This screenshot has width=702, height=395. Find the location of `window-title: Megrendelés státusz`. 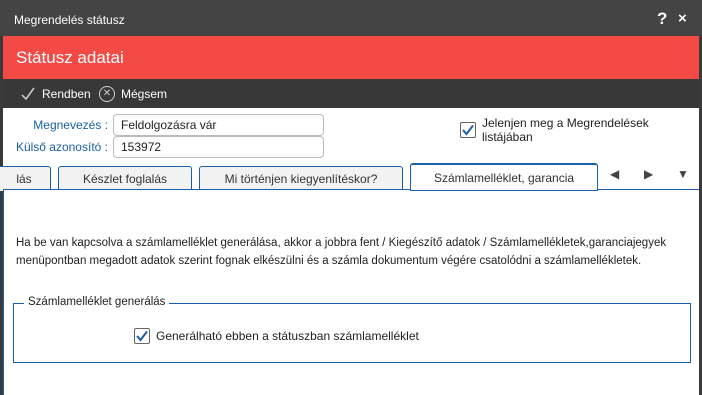

window-title: Megrendelés státusz is located at coordinates (69, 20).